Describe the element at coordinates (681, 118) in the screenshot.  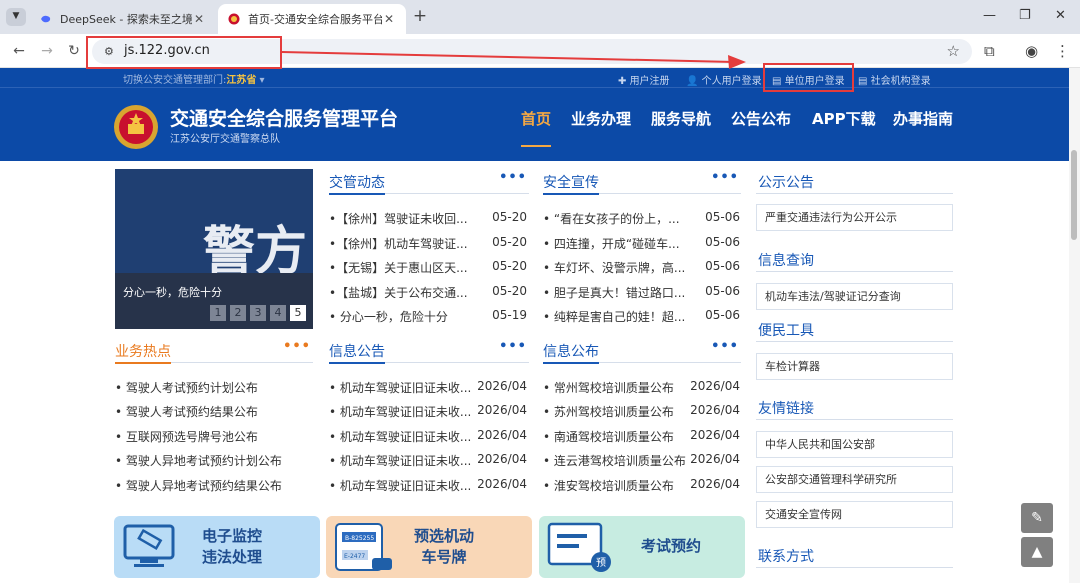
I see `nav-service: 服务导航` at that location.